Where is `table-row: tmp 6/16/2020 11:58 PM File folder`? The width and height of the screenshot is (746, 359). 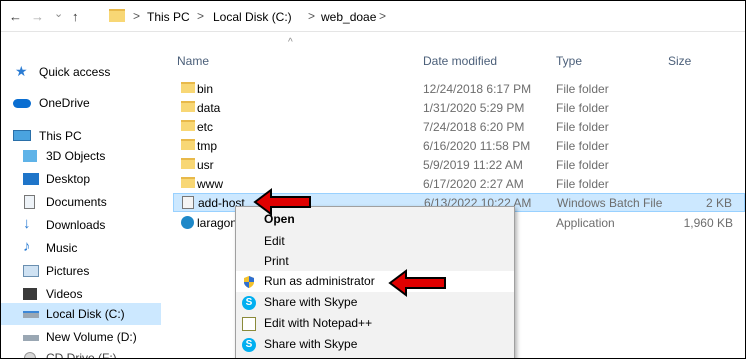
table-row: tmp 6/16/2020 11:58 PM File folder is located at coordinates (459, 145).